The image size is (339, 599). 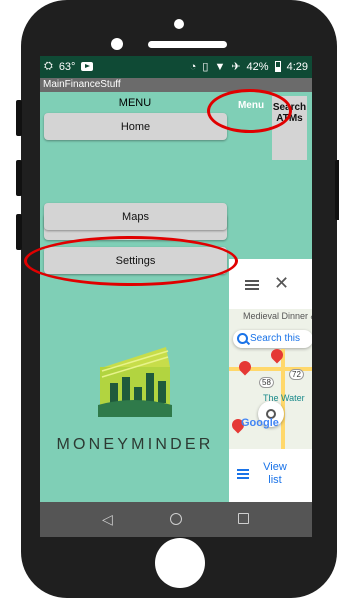 What do you see at coordinates (135, 126) in the screenshot?
I see `home-button: Home` at bounding box center [135, 126].